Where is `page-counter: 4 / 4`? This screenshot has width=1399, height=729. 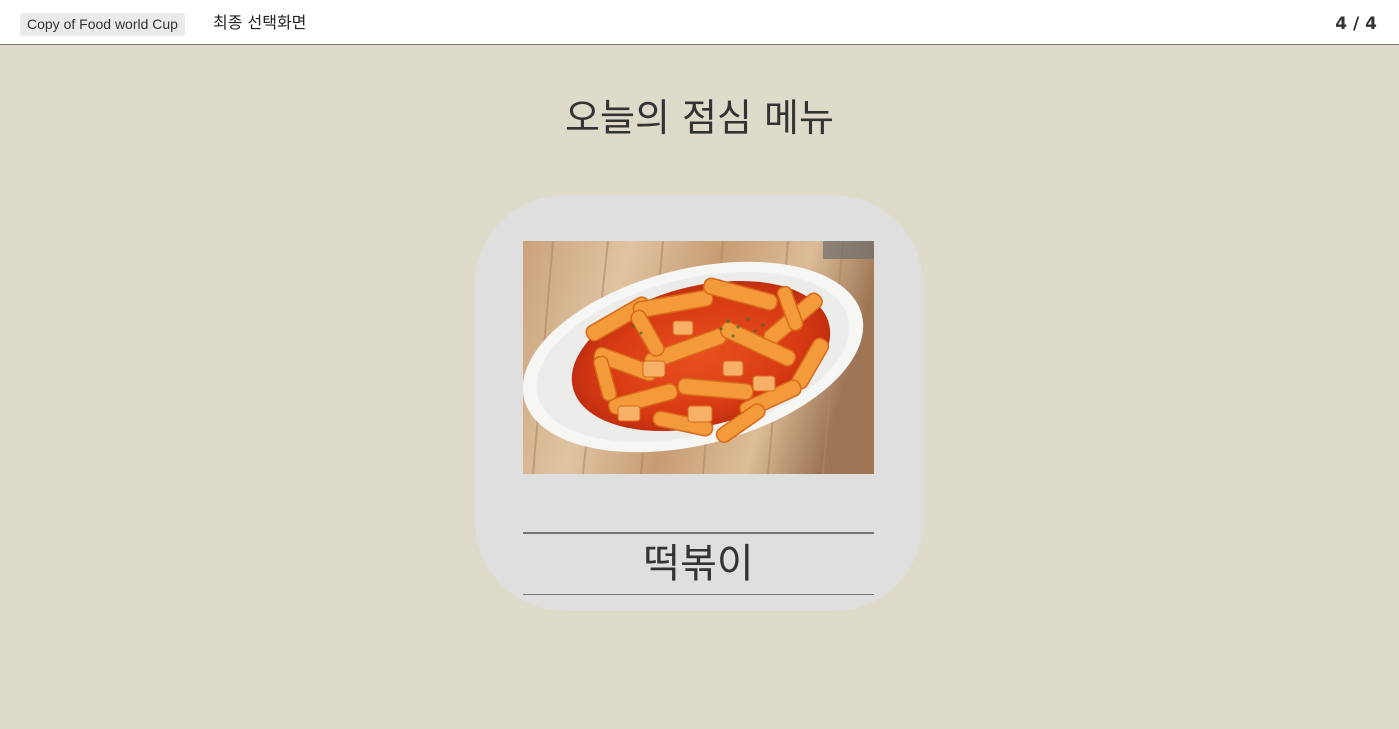
page-counter: 4 / 4 is located at coordinates (1356, 24).